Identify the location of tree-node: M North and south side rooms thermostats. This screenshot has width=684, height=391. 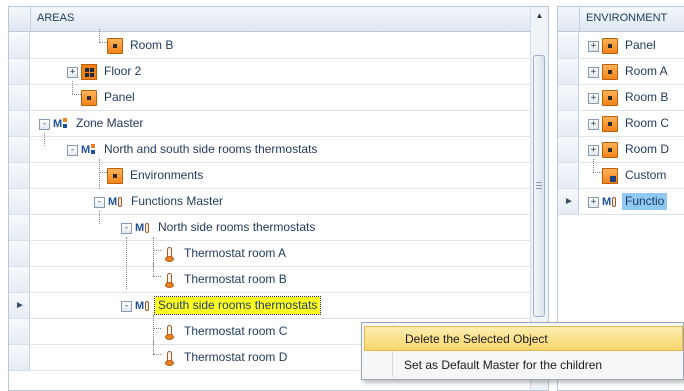
(200, 149).